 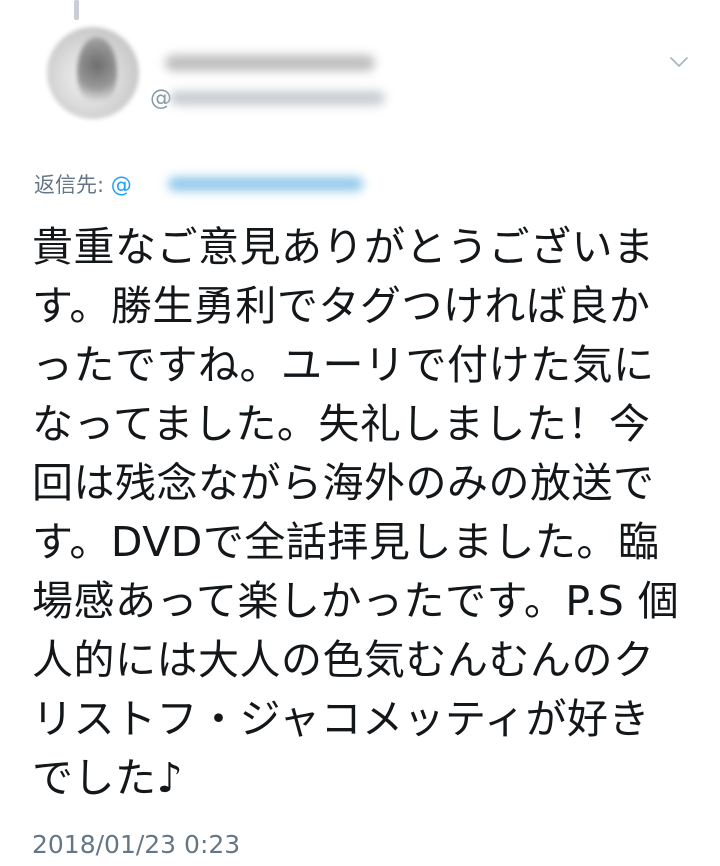 What do you see at coordinates (341, 306) in the screenshot?
I see `tweet-text-line: す。勝生勇利でタグつければ良か` at bounding box center [341, 306].